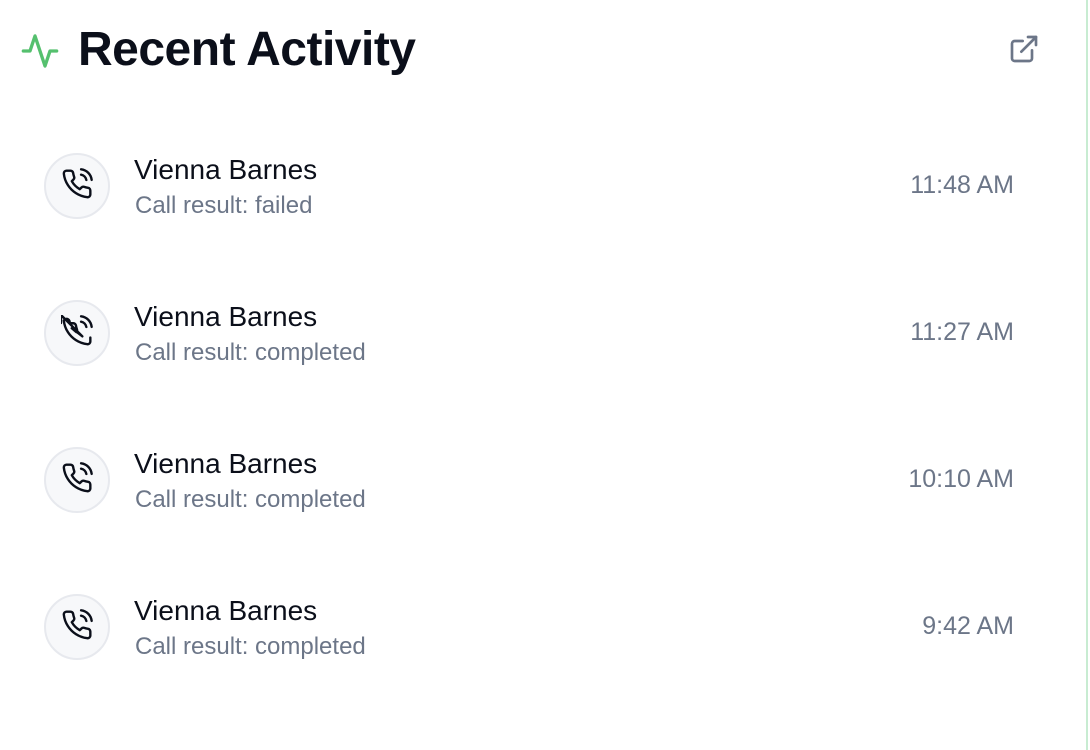 The image size is (1090, 750). I want to click on activity-time: 11:48 AM, so click(962, 185).